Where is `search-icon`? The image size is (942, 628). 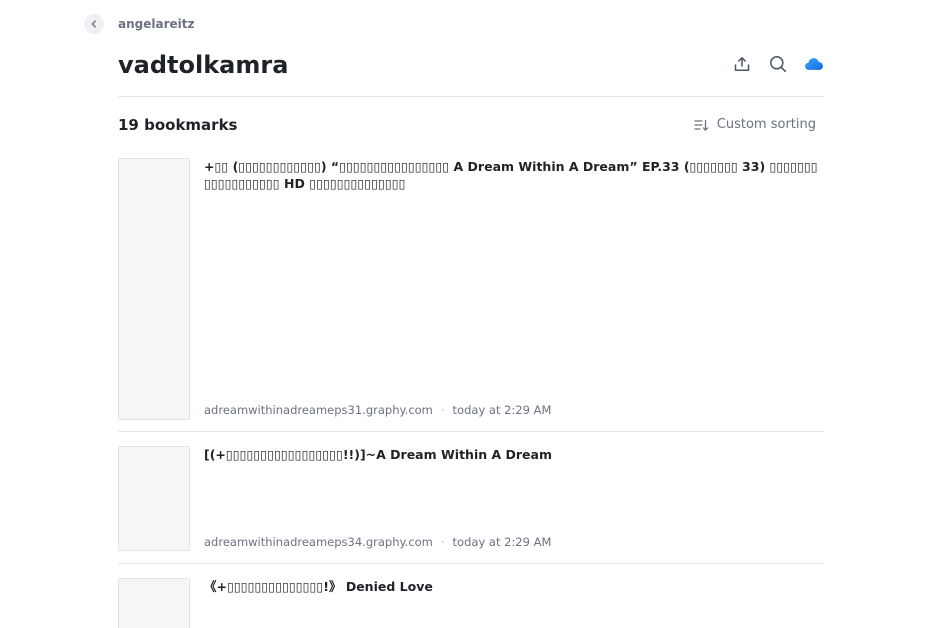 search-icon is located at coordinates (778, 64).